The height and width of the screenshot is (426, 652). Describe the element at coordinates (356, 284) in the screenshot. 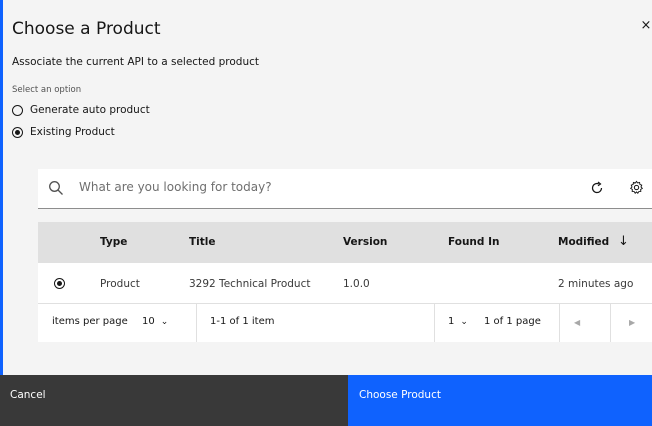

I see `cell-version: 1.0.0` at that location.